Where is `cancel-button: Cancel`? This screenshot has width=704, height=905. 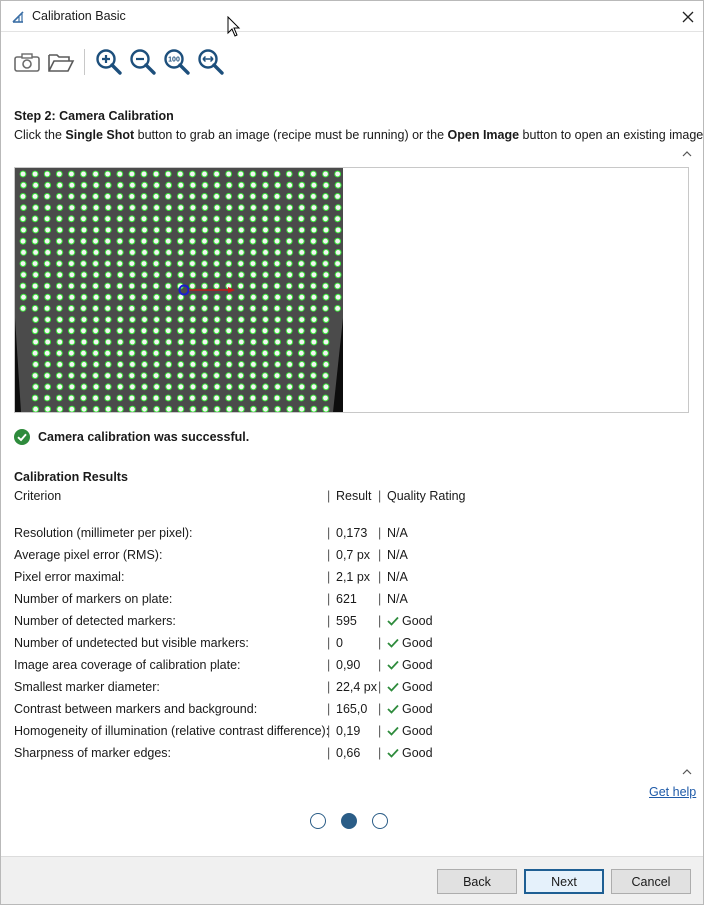 cancel-button: Cancel is located at coordinates (651, 881).